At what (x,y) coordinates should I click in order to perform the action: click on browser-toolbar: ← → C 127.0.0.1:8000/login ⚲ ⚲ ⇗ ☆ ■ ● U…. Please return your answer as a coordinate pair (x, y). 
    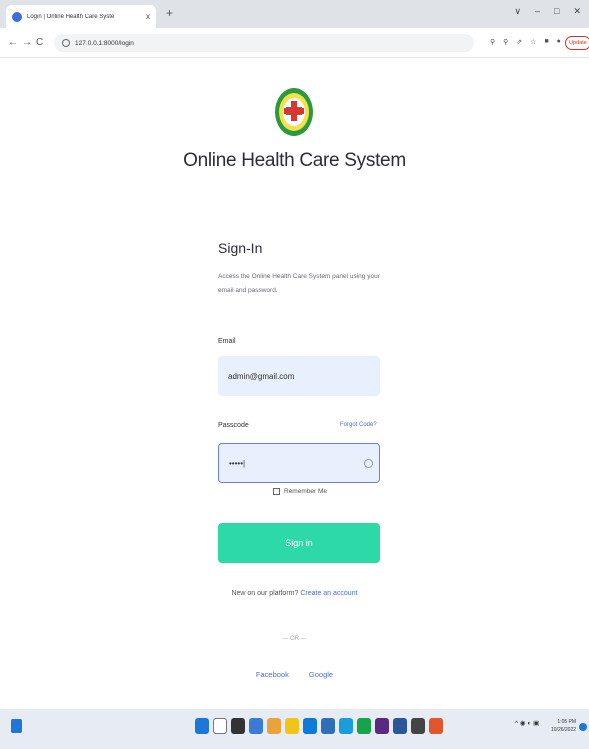
    Looking at the image, I should click on (294, 43).